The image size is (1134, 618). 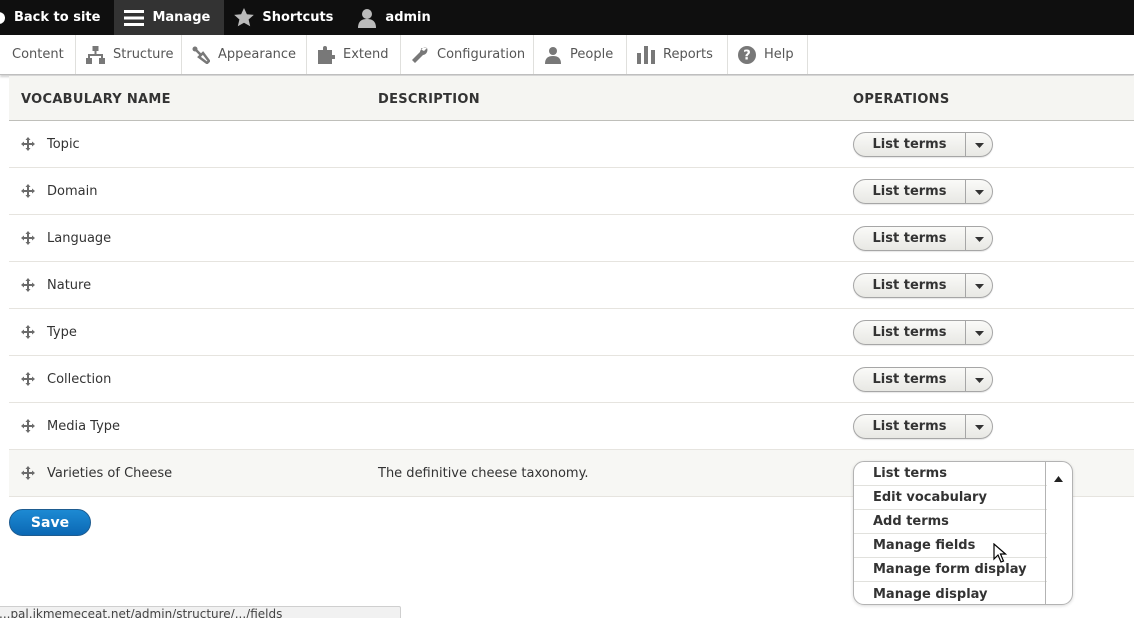 What do you see at coordinates (571, 191) in the screenshot?
I see `table-row: Domain List terms` at bounding box center [571, 191].